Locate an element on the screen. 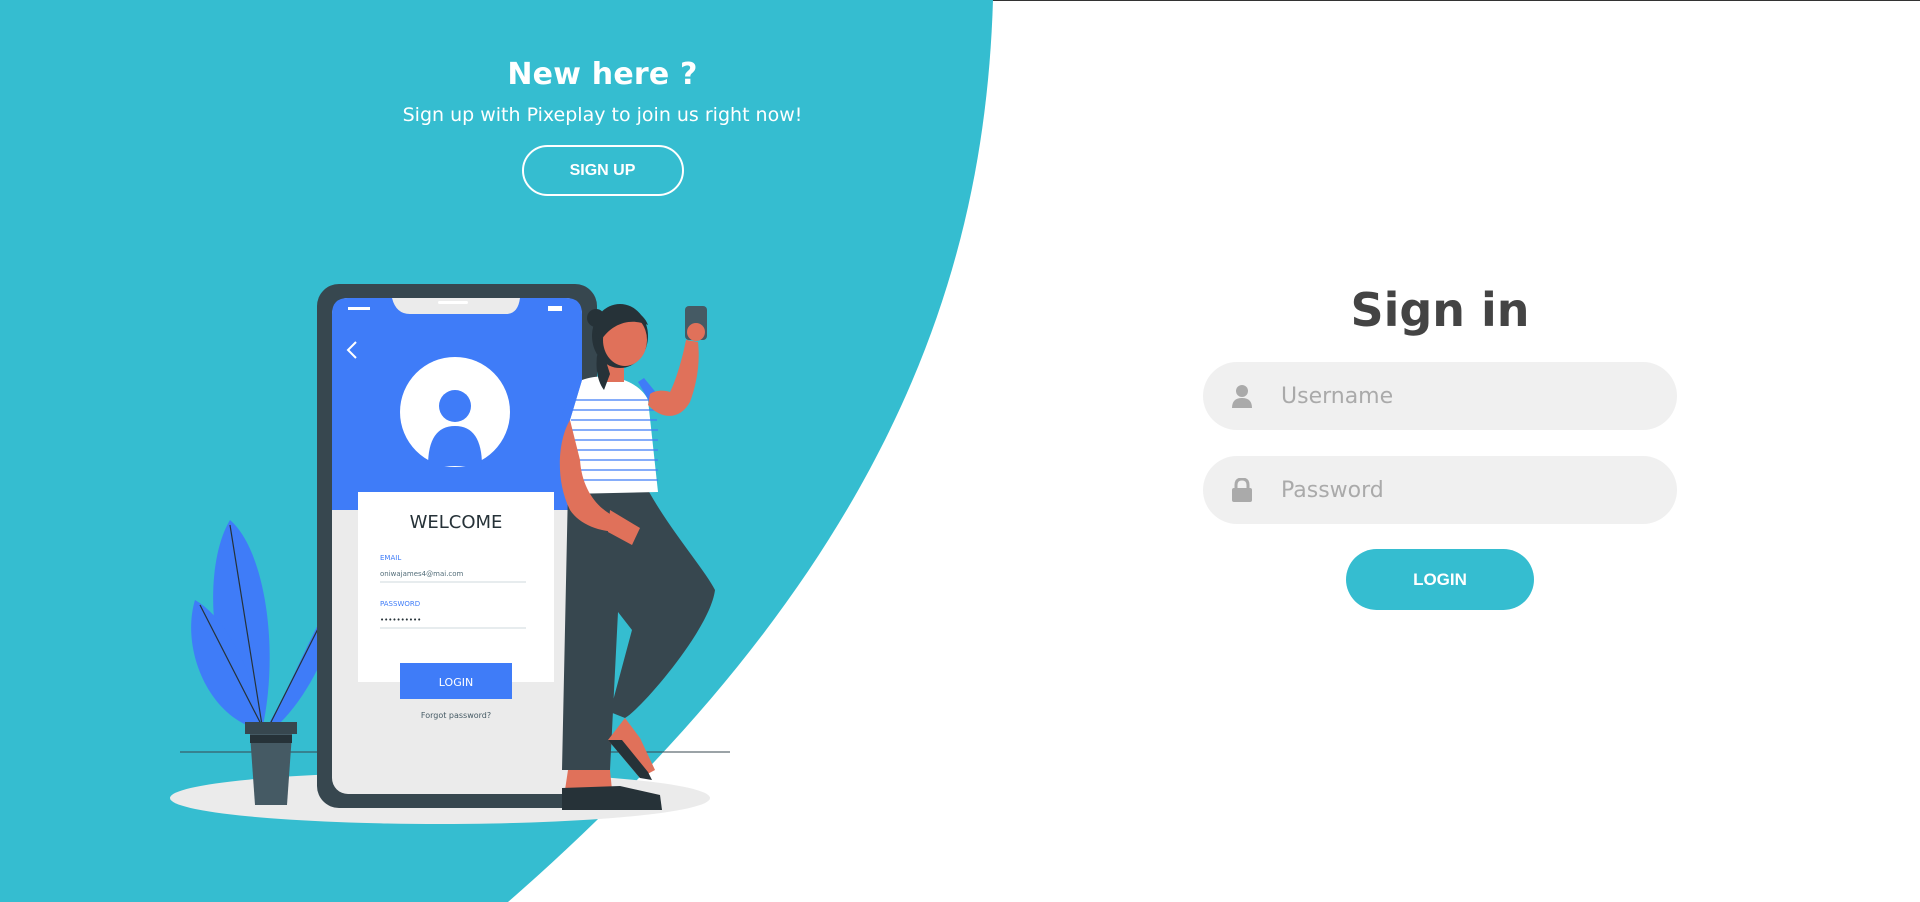 The image size is (1920, 902). illustration-password-value: •••••••••• is located at coordinates (400, 620).